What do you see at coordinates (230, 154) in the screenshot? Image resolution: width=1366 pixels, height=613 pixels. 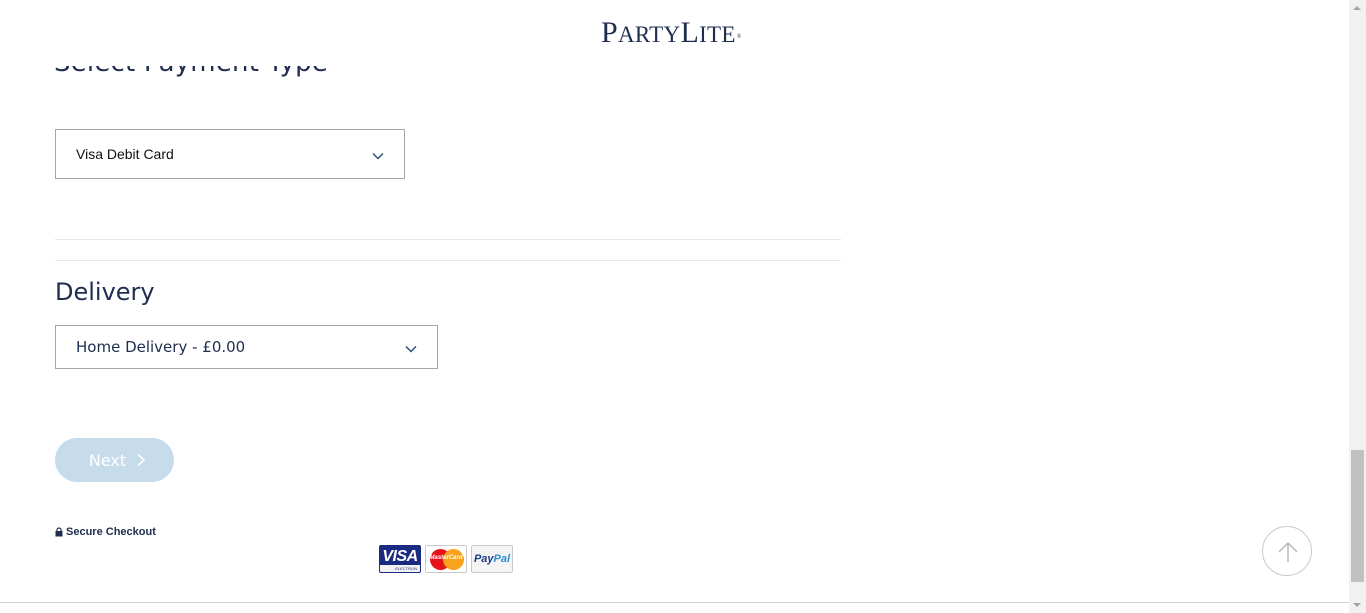 I see `payment-type-select: Visa Debit Card` at bounding box center [230, 154].